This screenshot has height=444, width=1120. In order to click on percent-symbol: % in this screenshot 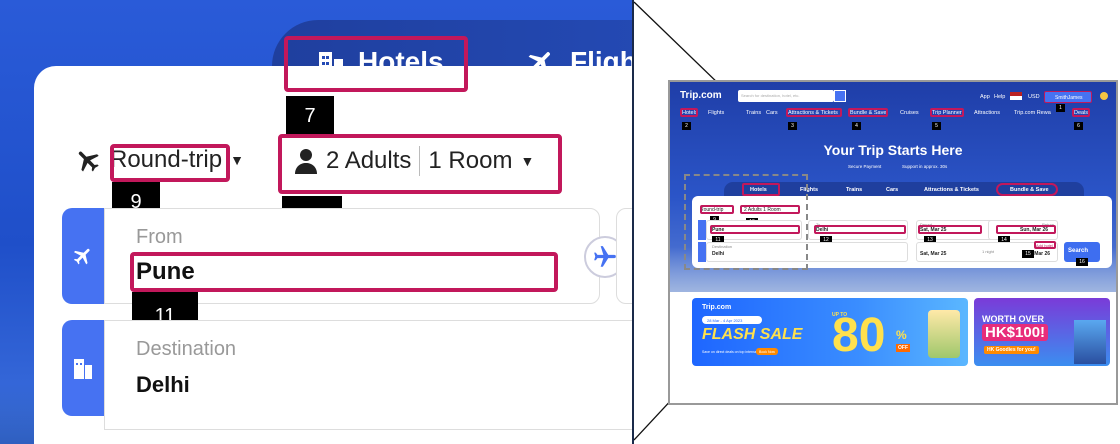, I will do `click(901, 335)`.